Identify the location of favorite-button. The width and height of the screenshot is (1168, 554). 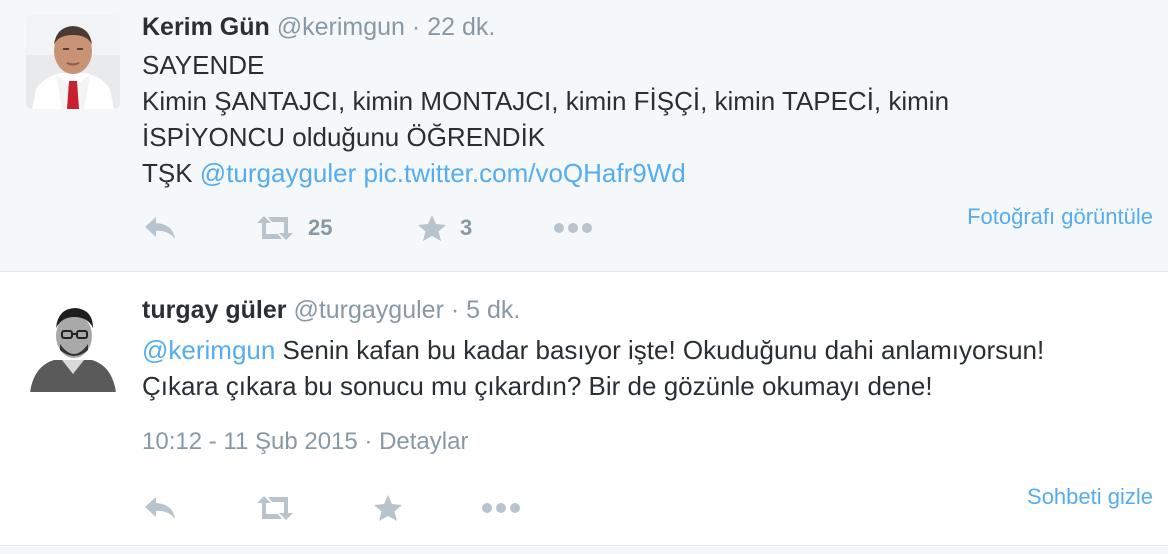
(388, 508).